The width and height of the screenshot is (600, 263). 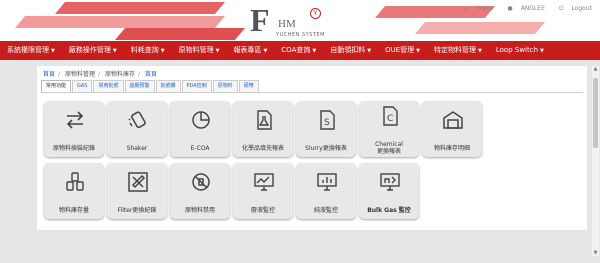 I want to click on tab-material: 原物料, so click(x=225, y=86).